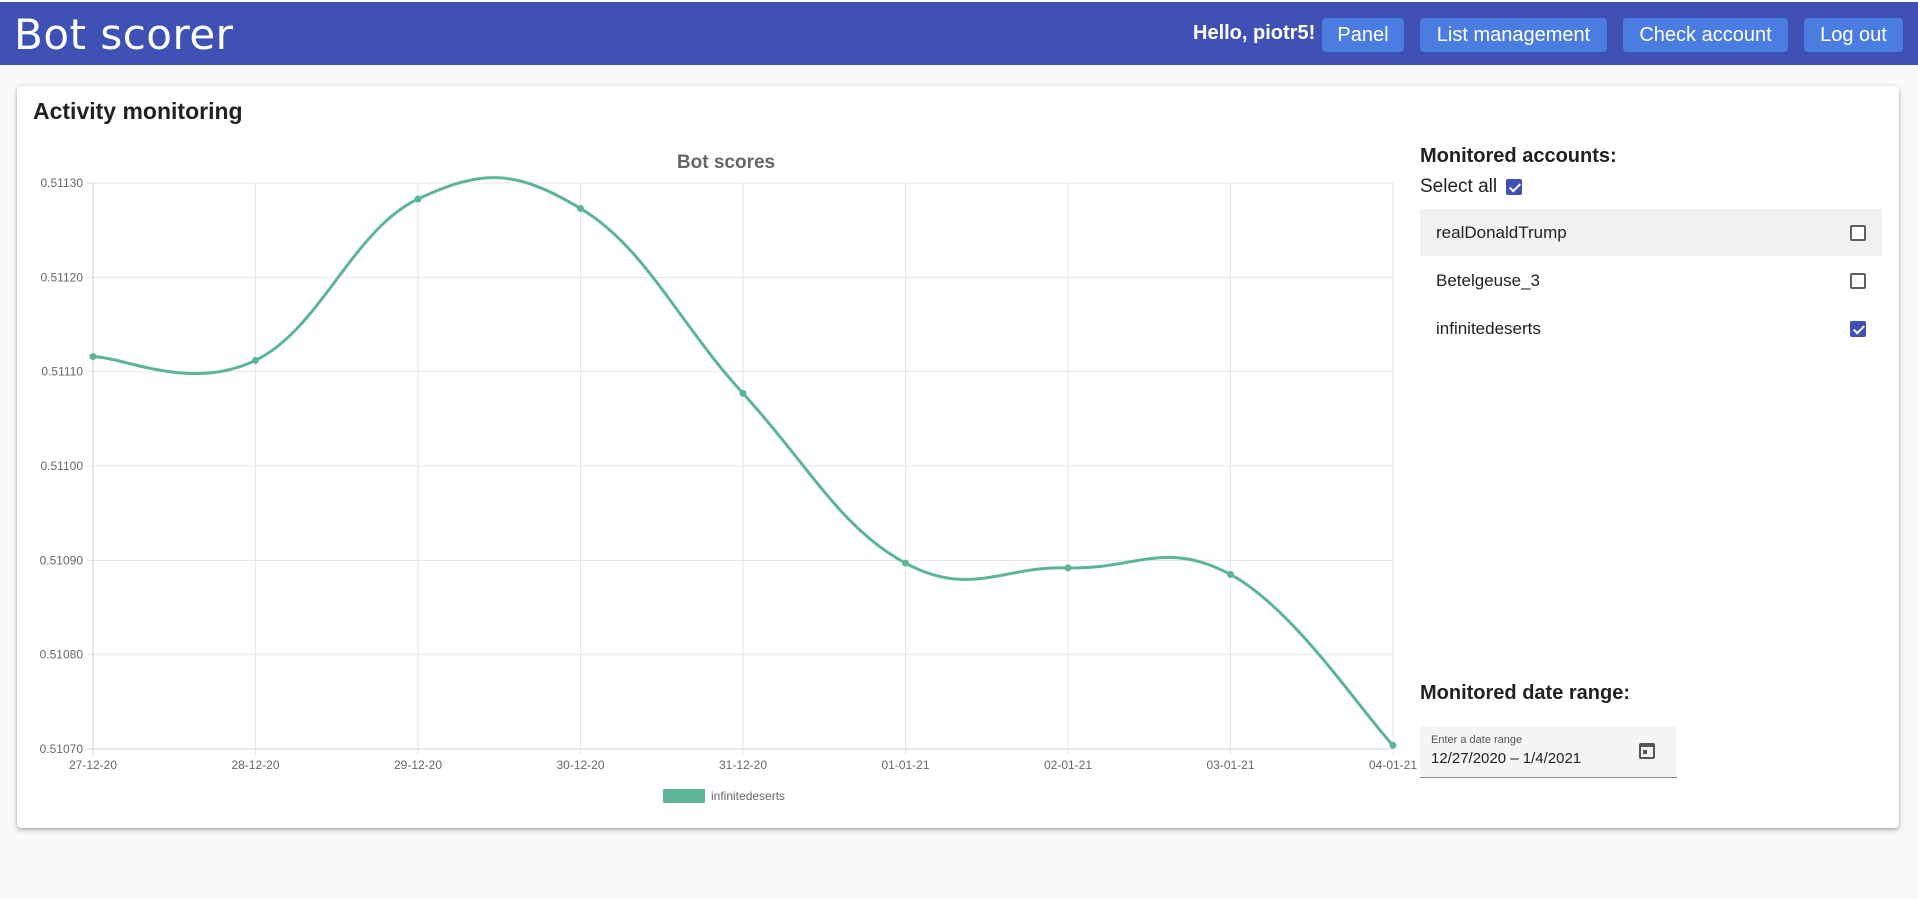 This screenshot has width=1918, height=899. I want to click on y-tick-label: 0.51070, so click(62, 749).